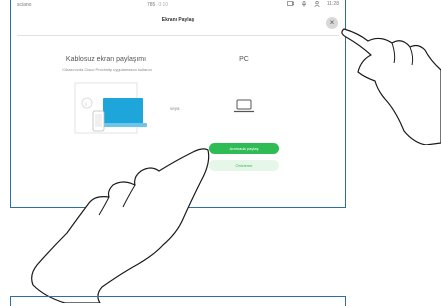 This screenshot has width=441, height=306. I want to click on next-screen-frame-edge, so click(178, 301).